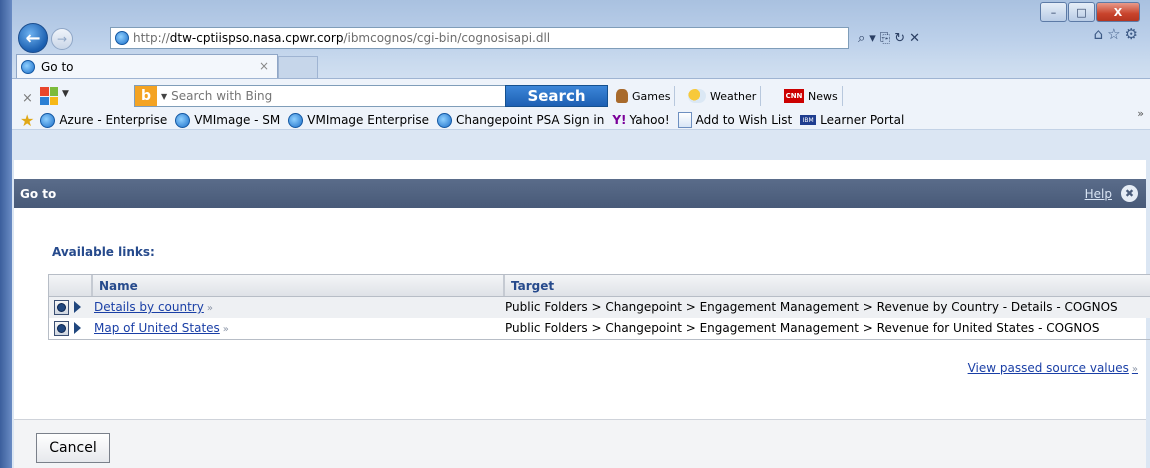  I want to click on fav-azure-enterprise: Azure - Enterprise, so click(104, 120).